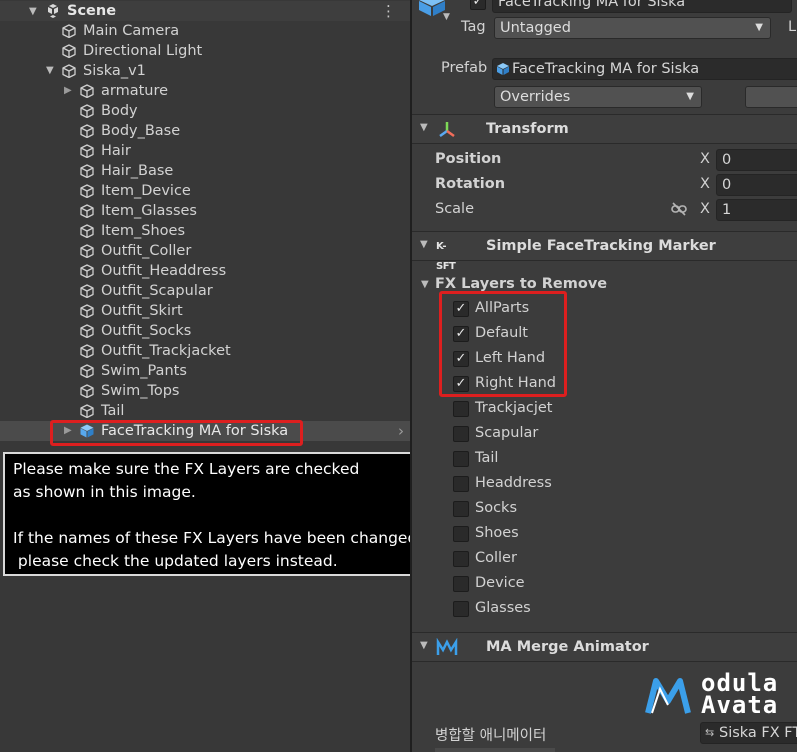 This screenshot has height=752, width=797. I want to click on active-toggle: ✓, so click(478, 5).